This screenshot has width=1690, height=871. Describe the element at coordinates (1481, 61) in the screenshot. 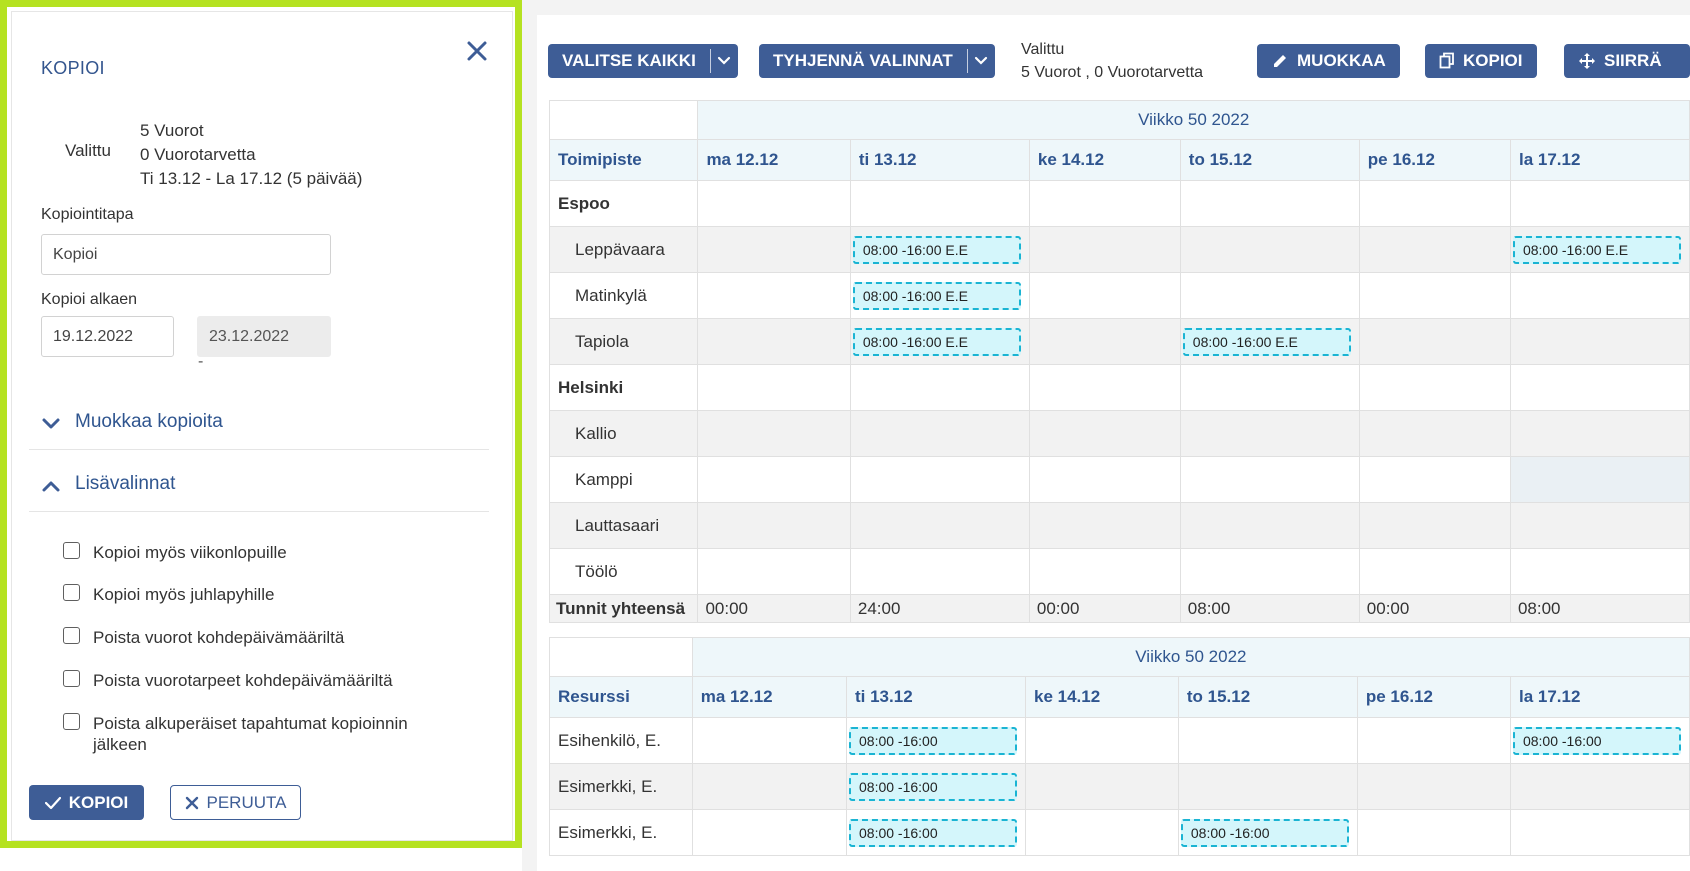

I see `copy-button: KOPIOI` at that location.